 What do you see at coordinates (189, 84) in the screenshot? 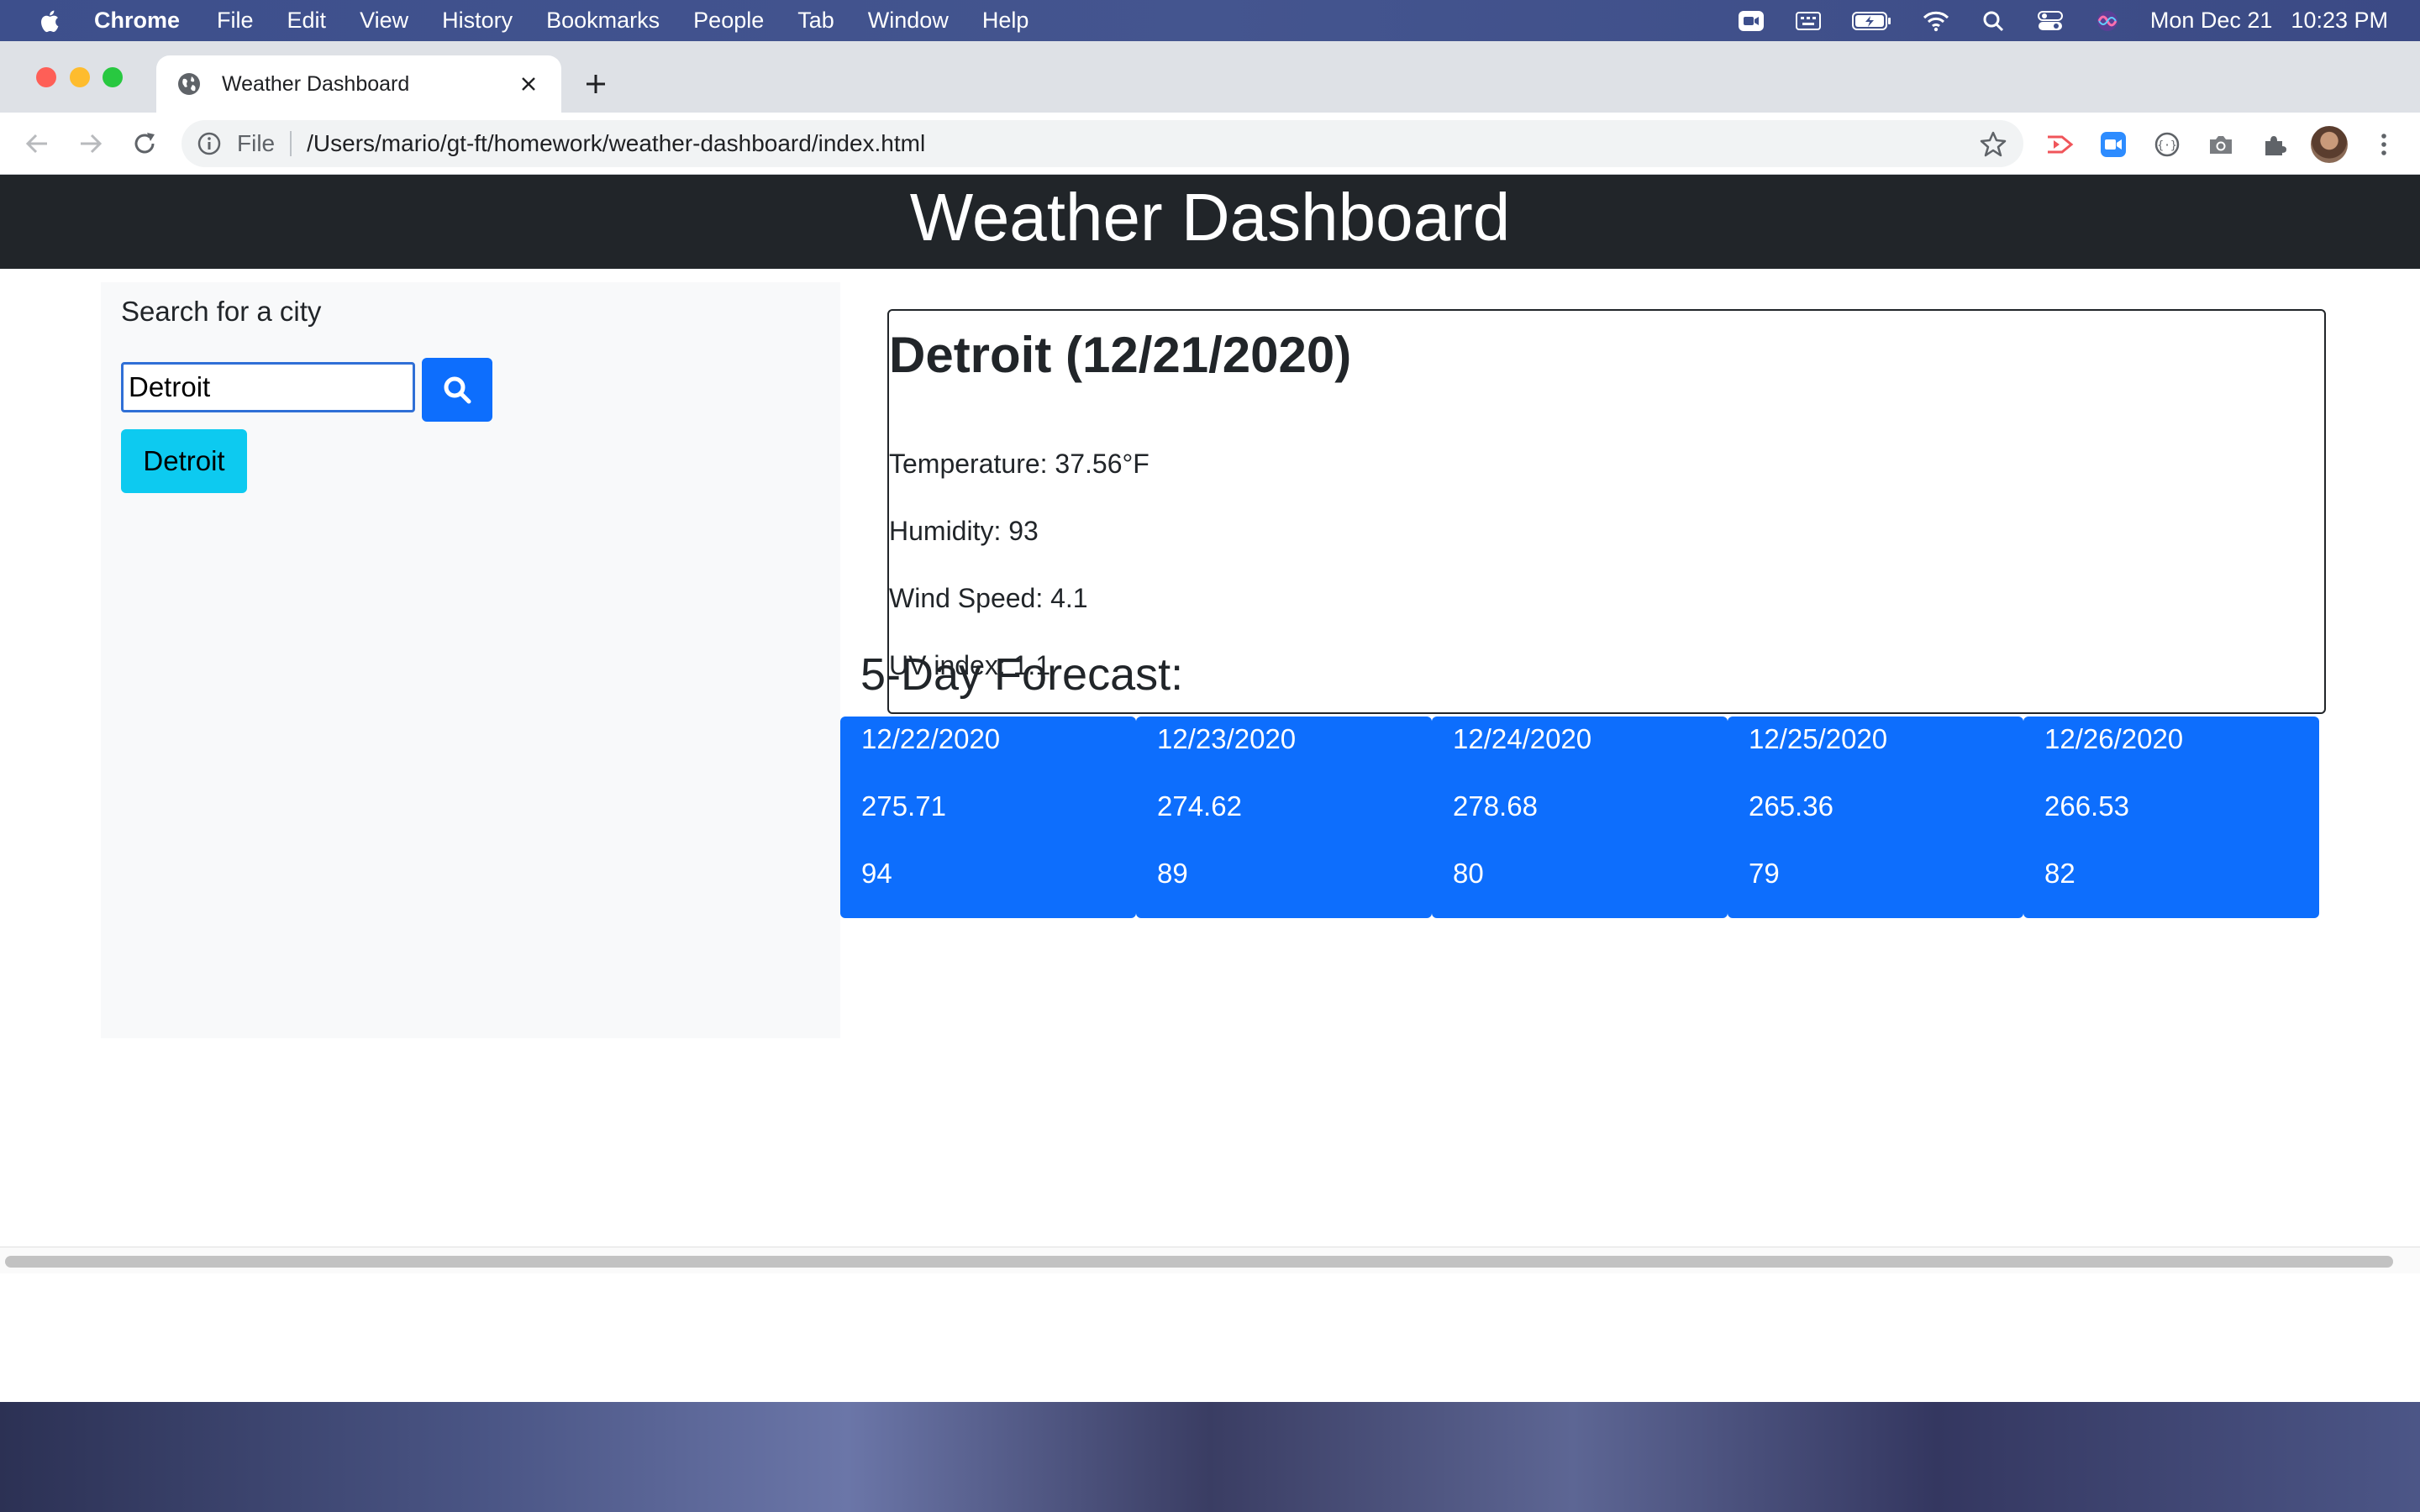
I see `globe-icon` at bounding box center [189, 84].